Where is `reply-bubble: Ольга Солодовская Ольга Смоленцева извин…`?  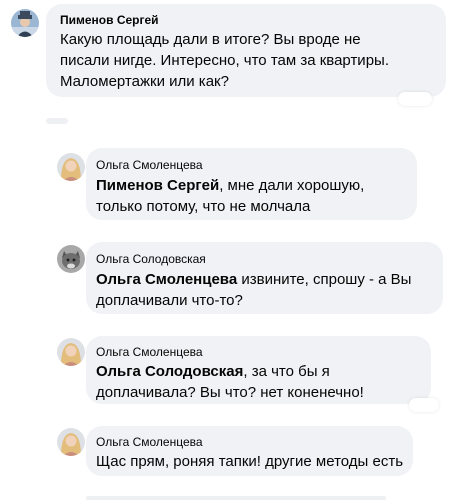 reply-bubble: Ольга Солодовская Ольга Смоленцева извин… is located at coordinates (264, 278).